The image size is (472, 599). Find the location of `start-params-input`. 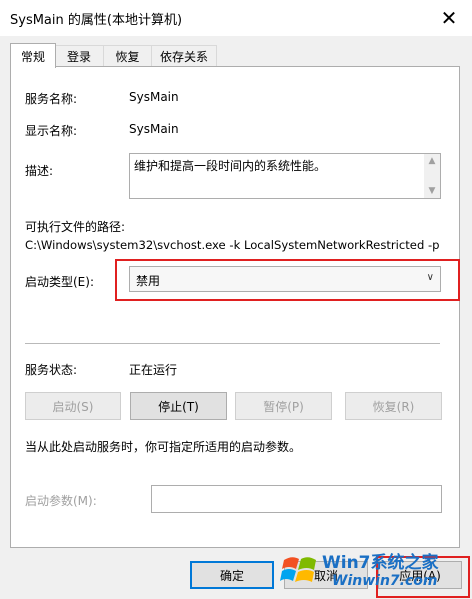

start-params-input is located at coordinates (296, 499).